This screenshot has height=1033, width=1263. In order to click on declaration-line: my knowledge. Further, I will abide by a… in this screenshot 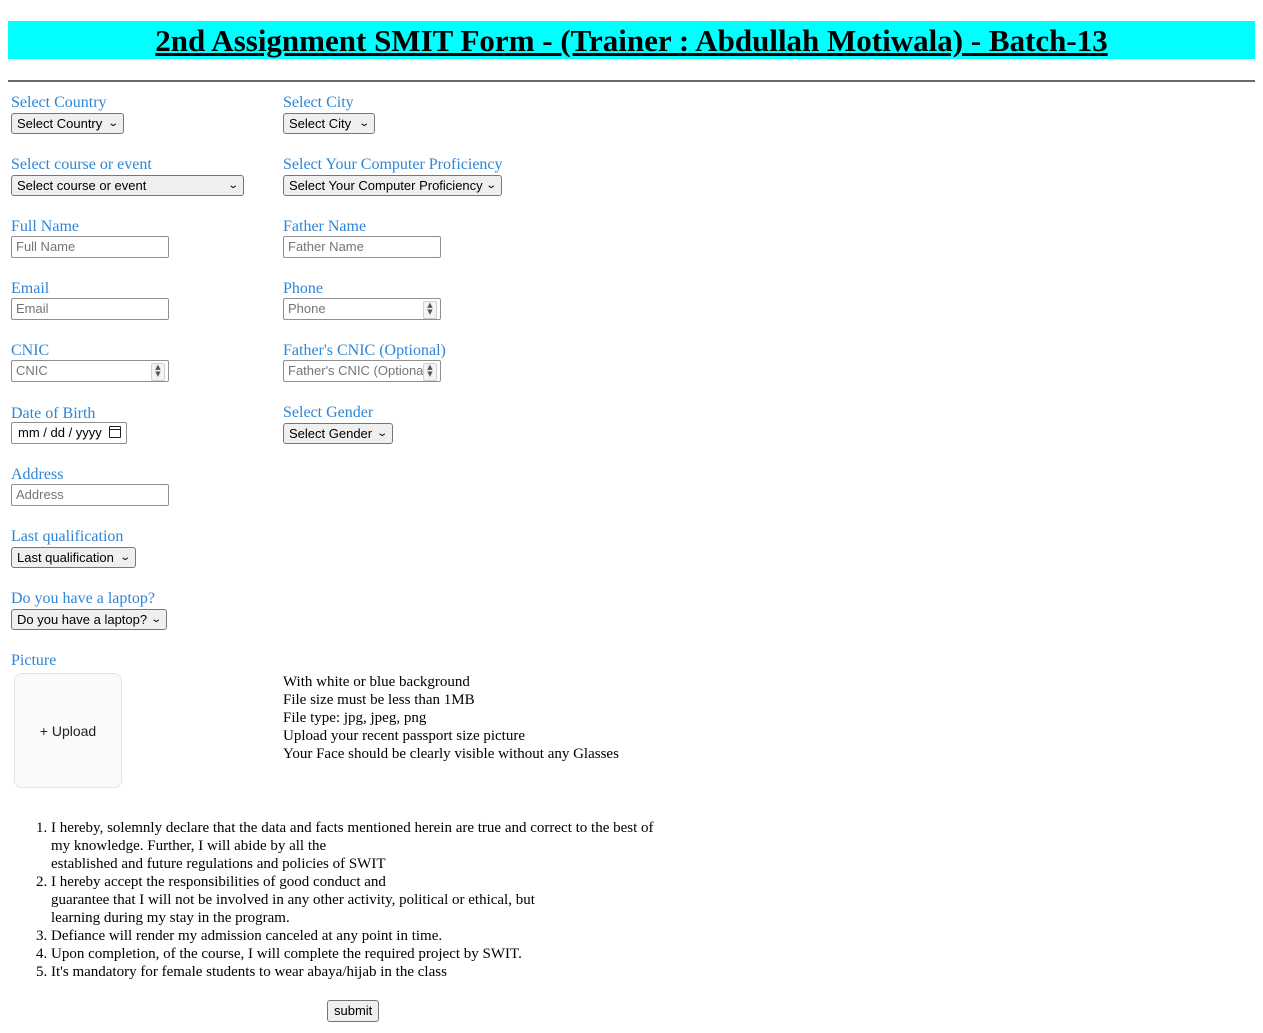, I will do `click(189, 846)`.